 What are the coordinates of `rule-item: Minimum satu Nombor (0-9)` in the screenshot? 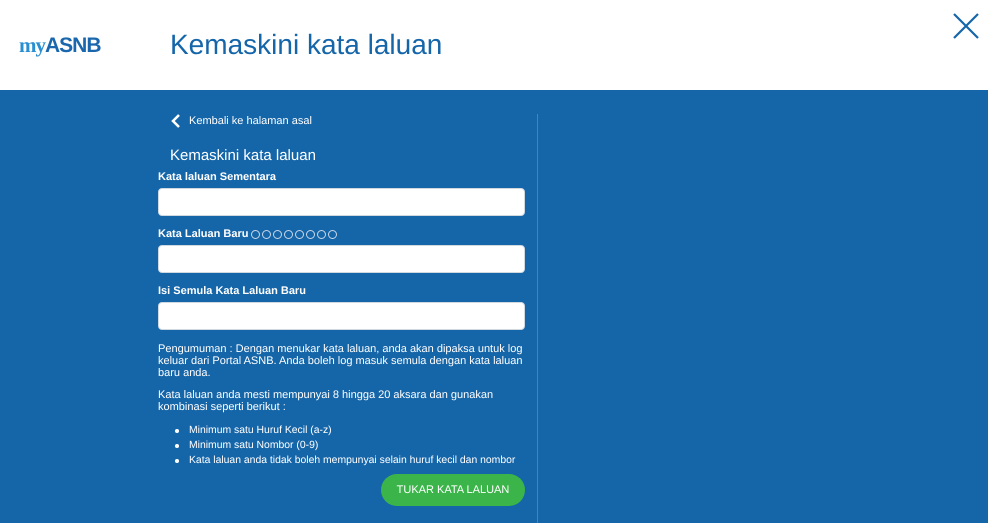 It's located at (253, 446).